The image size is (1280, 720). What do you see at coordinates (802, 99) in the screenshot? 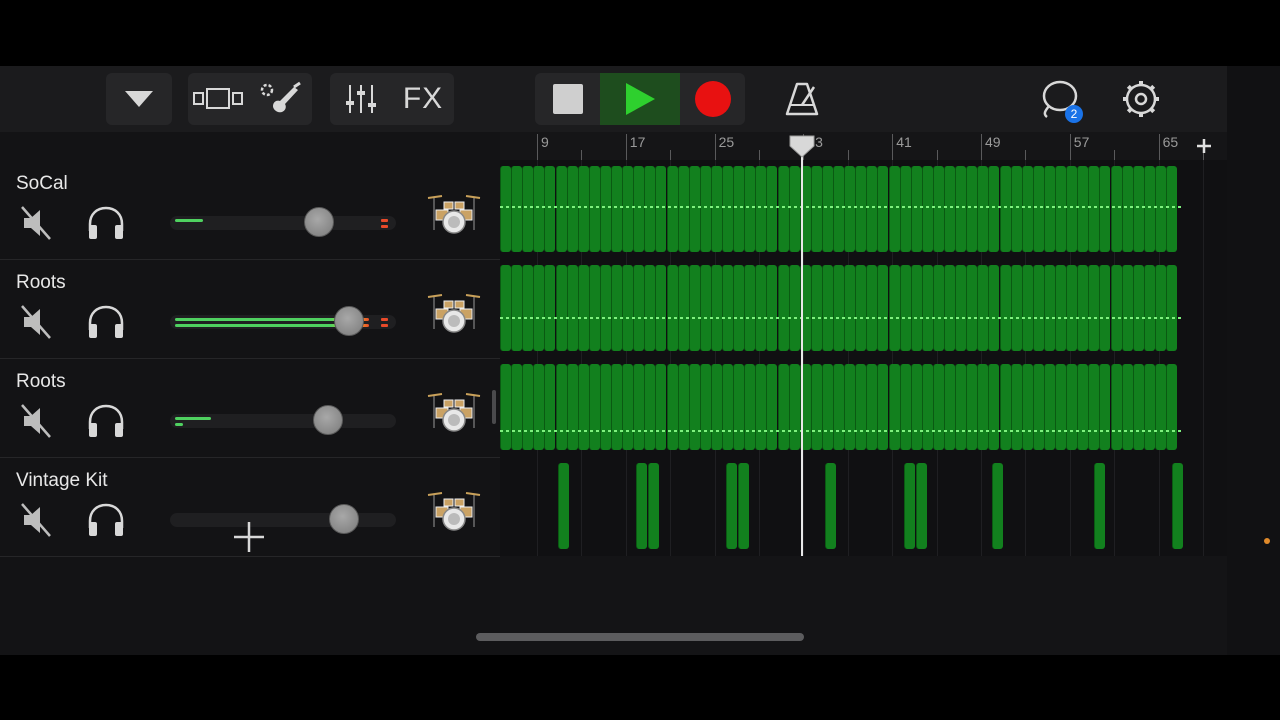
I see `metronome-button` at bounding box center [802, 99].